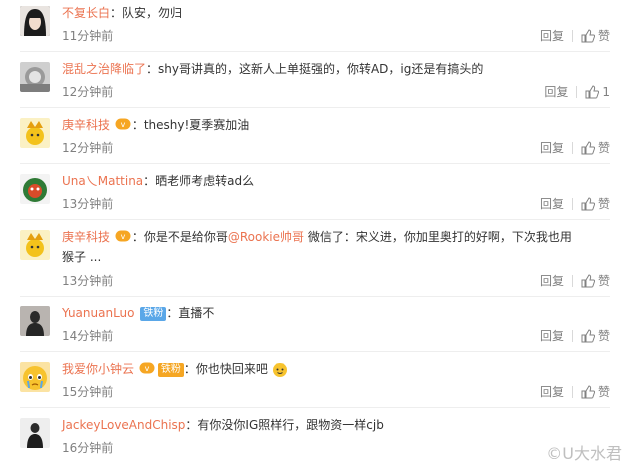  What do you see at coordinates (146, 13) in the screenshot?
I see `comment-text: ：队安，勿归` at bounding box center [146, 13].